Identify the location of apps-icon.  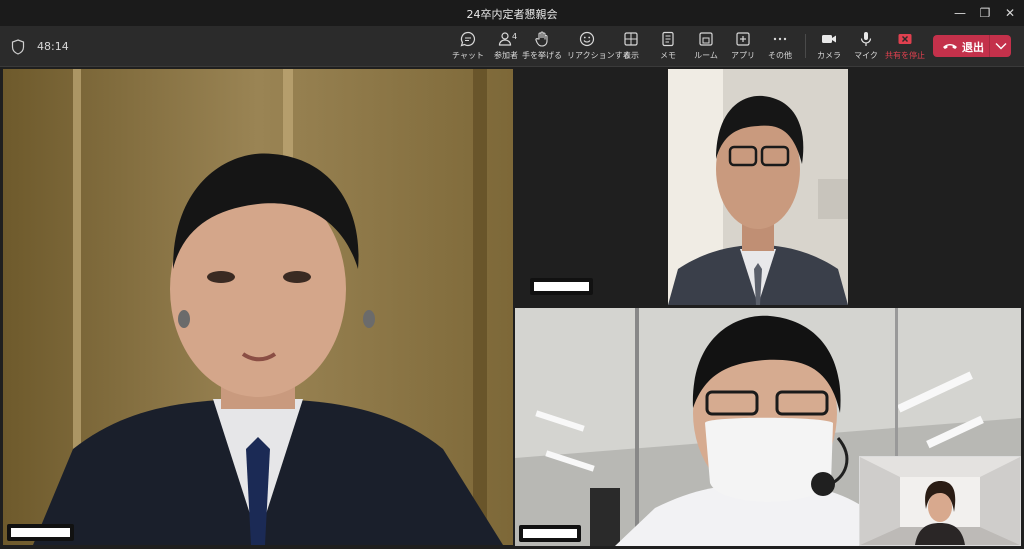
(743, 39).